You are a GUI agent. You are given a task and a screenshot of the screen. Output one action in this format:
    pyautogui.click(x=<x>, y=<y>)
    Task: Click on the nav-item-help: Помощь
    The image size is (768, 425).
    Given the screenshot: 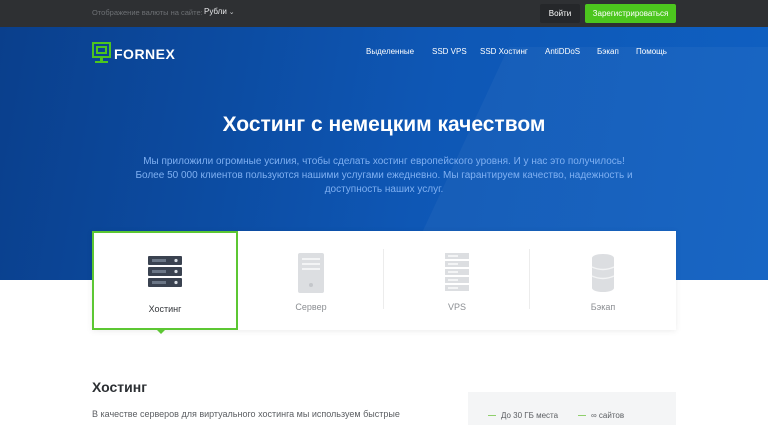 What is the action you would take?
    pyautogui.click(x=651, y=51)
    